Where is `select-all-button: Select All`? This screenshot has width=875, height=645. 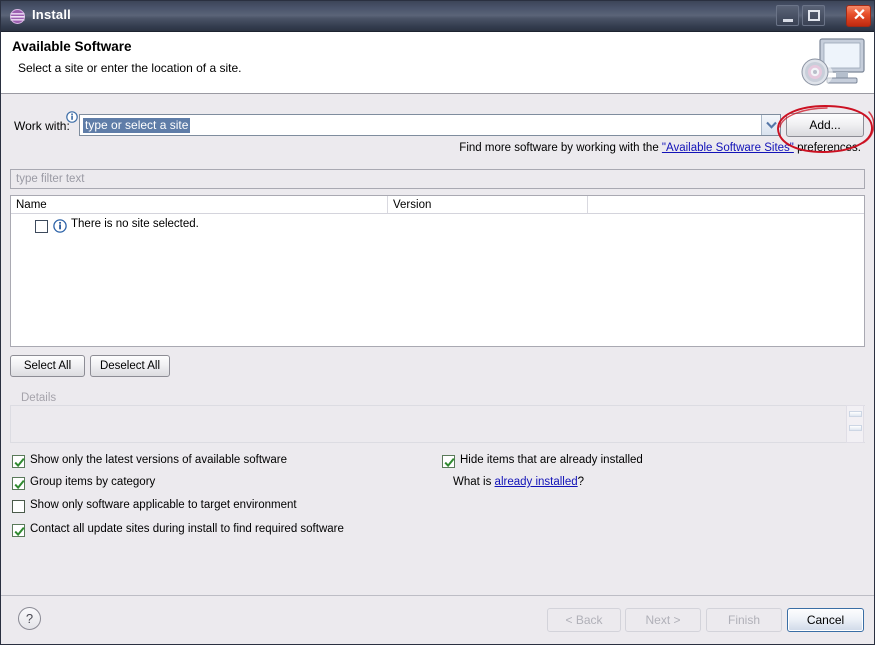
select-all-button: Select All is located at coordinates (47, 366).